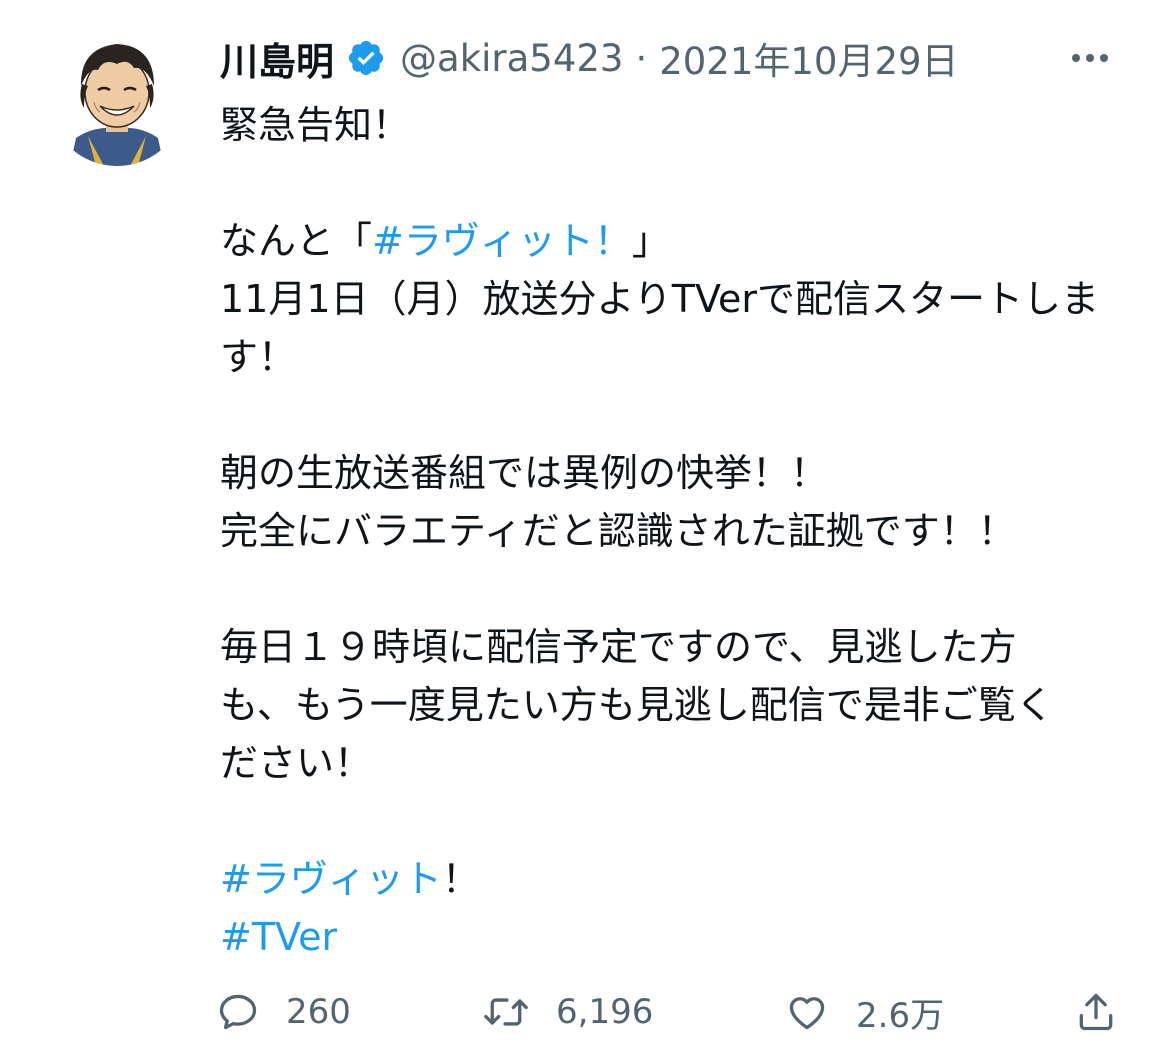 This screenshot has height=1058, width=1170. What do you see at coordinates (460, 879) in the screenshot?
I see `tweet-text-span: ！` at bounding box center [460, 879].